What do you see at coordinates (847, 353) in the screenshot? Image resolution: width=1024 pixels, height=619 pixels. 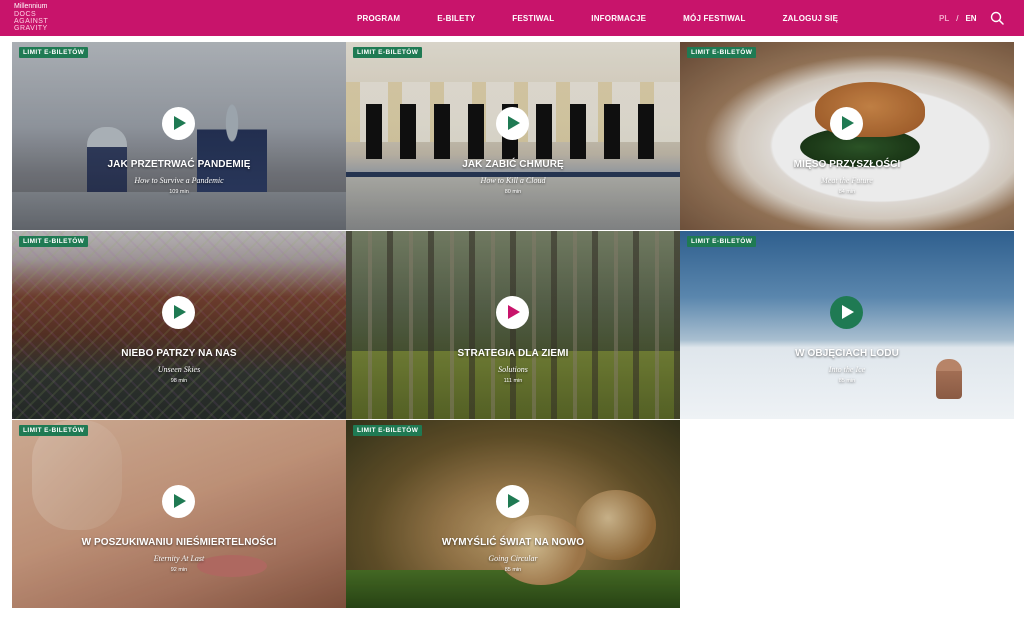 I see `film-title: W OBJĘCIACH LODU` at bounding box center [847, 353].